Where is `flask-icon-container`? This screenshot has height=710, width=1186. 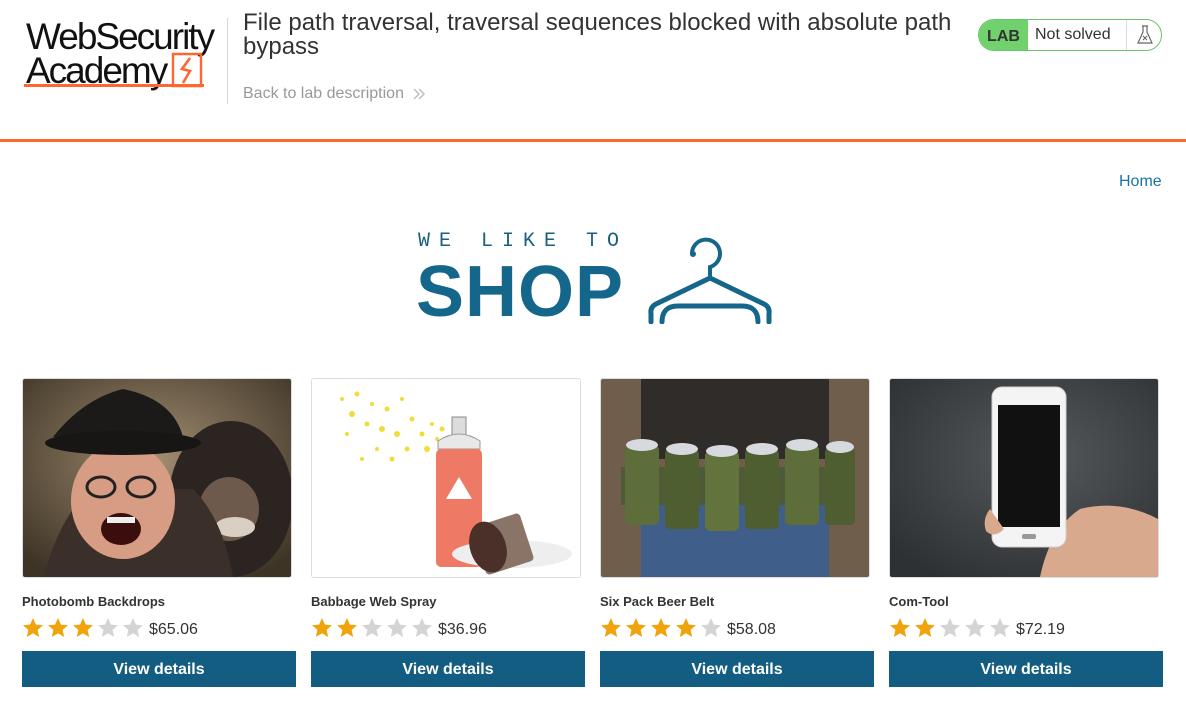
flask-icon-container is located at coordinates (1143, 35).